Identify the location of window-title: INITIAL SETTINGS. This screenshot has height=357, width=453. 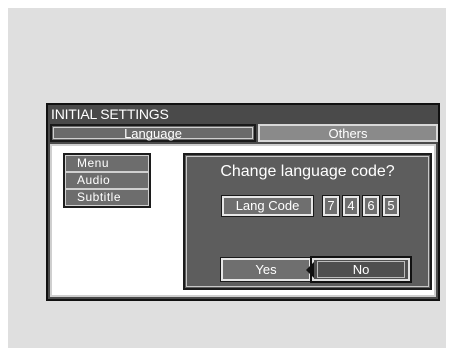
(110, 114).